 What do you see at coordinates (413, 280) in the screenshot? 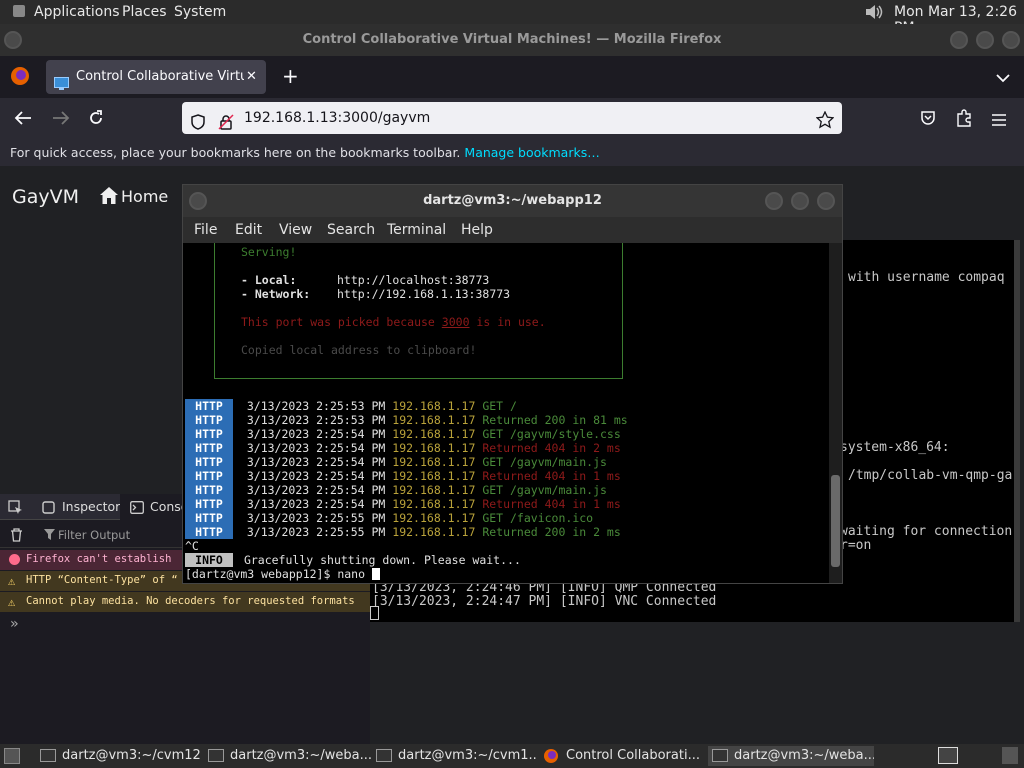
I see `local-url: http://localhost:38773` at bounding box center [413, 280].